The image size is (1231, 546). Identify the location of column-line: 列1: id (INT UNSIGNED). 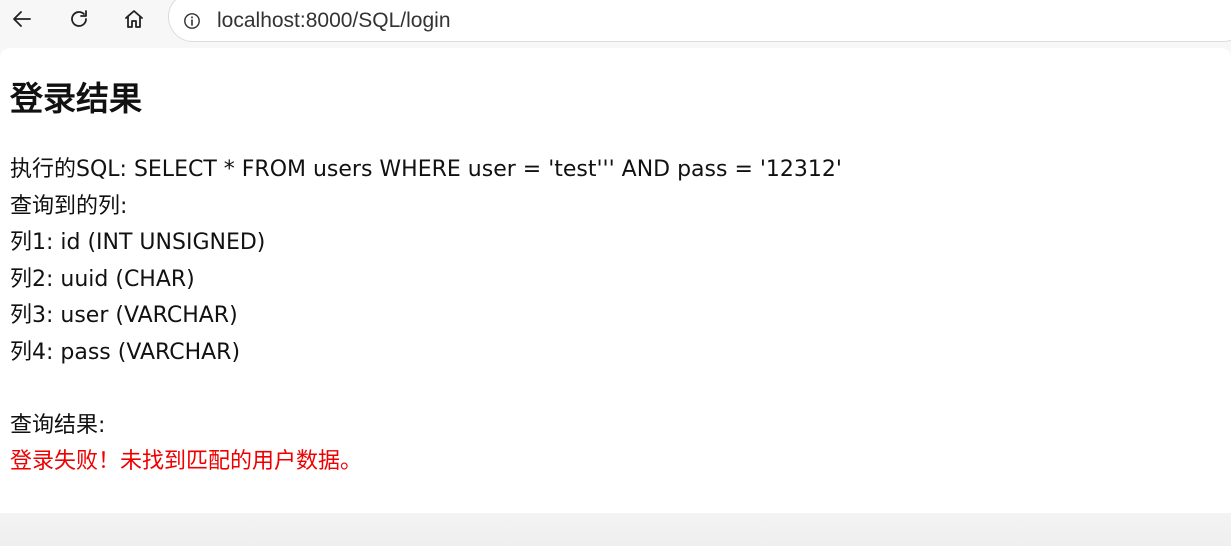
(138, 242).